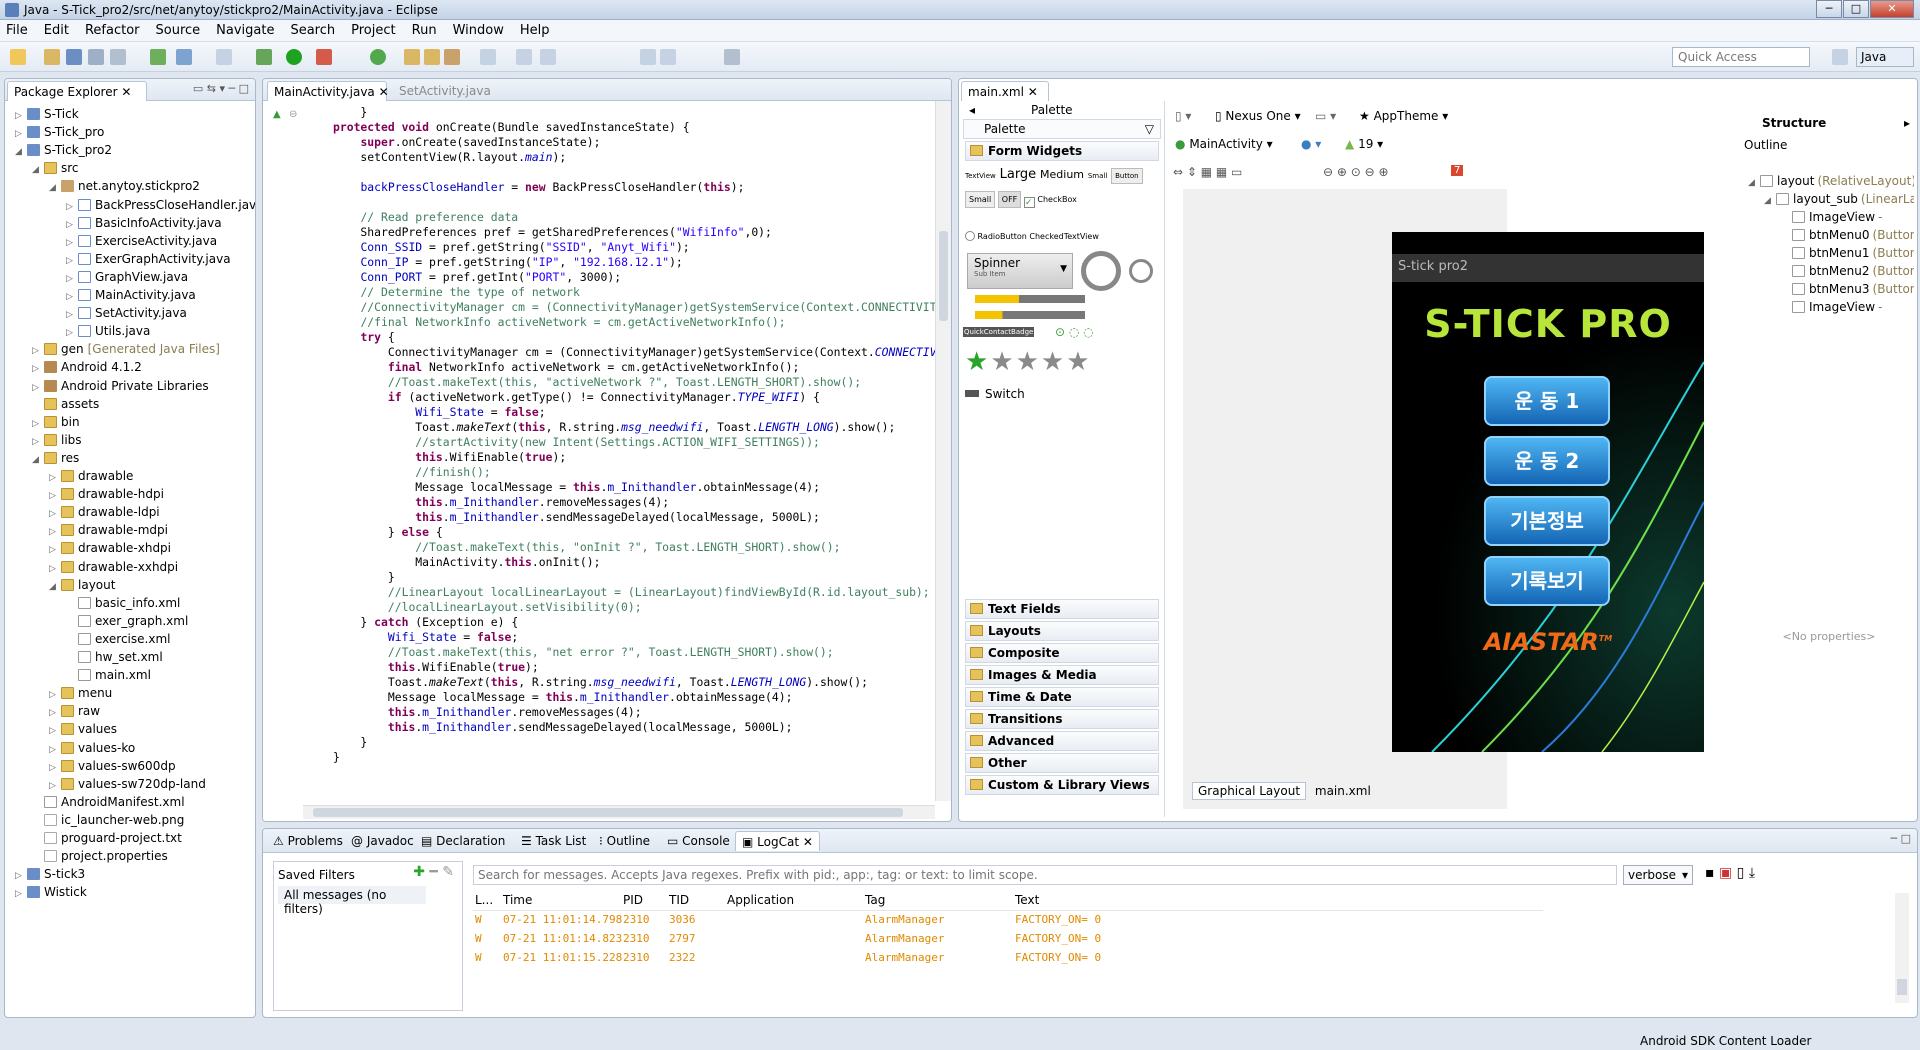  What do you see at coordinates (1847, 271) in the screenshot?
I see `outline-item: btnMenu2(Button)` at bounding box center [1847, 271].